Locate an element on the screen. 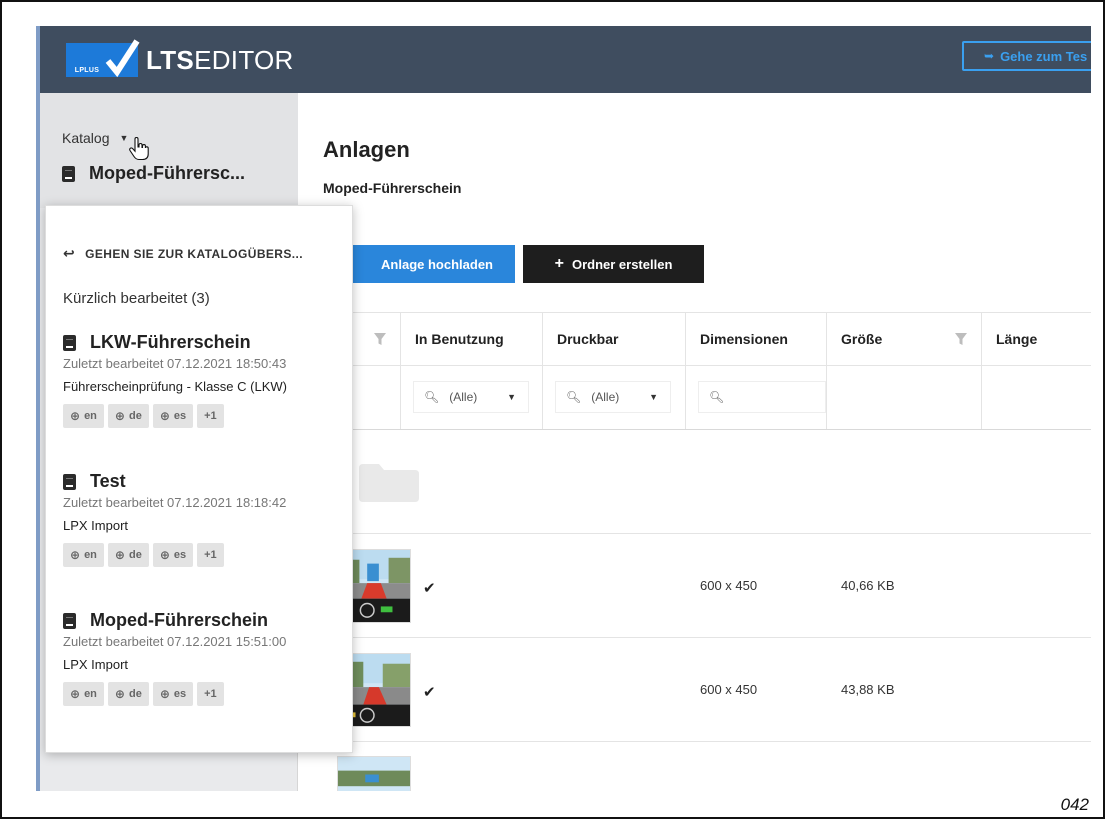 The width and height of the screenshot is (1105, 819). recent-catalog-title: LKW-Führerschein is located at coordinates (203, 342).